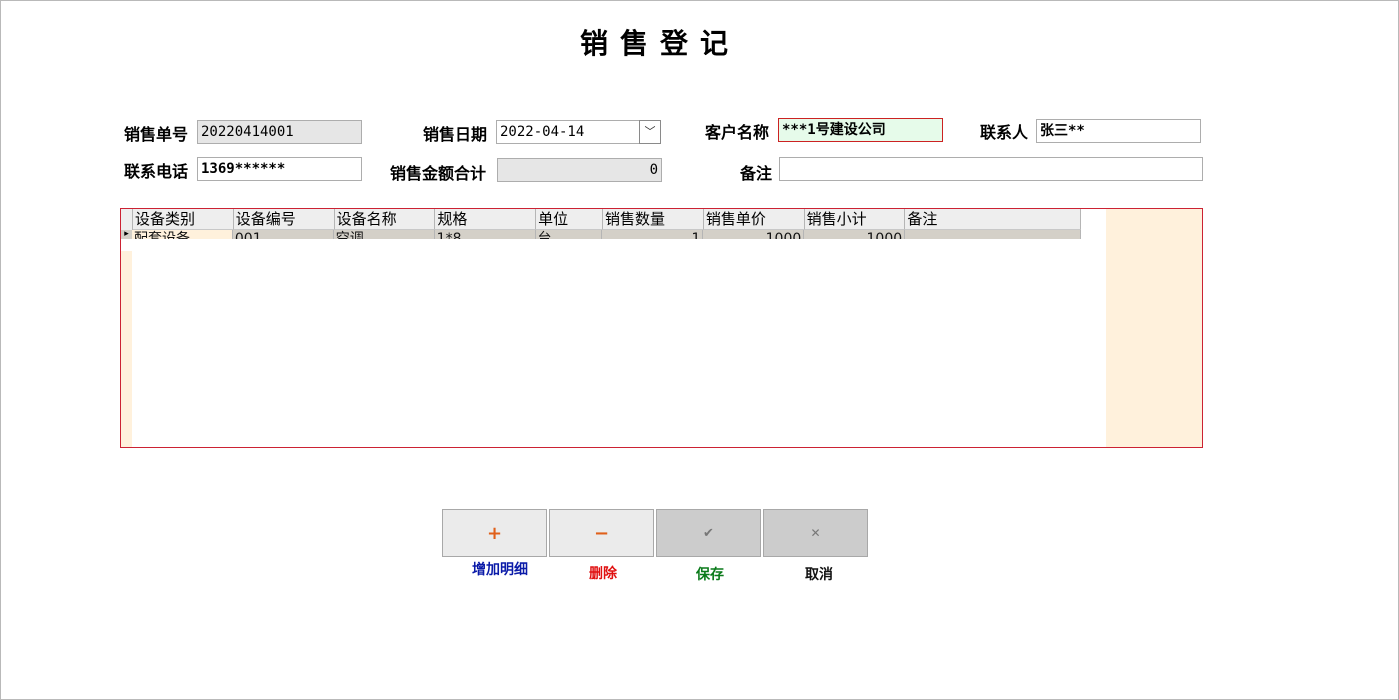 The image size is (1399, 700). Describe the element at coordinates (860, 130) in the screenshot. I see `customer-field: ***1号建设公司` at that location.